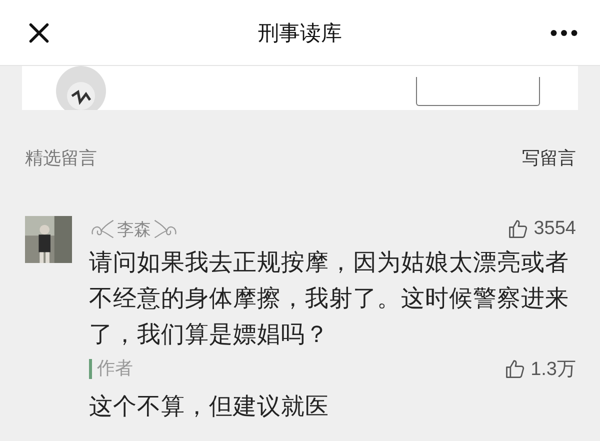 This screenshot has width=600, height=441. Describe the element at coordinates (111, 369) in the screenshot. I see `author-label: 作者` at that location.